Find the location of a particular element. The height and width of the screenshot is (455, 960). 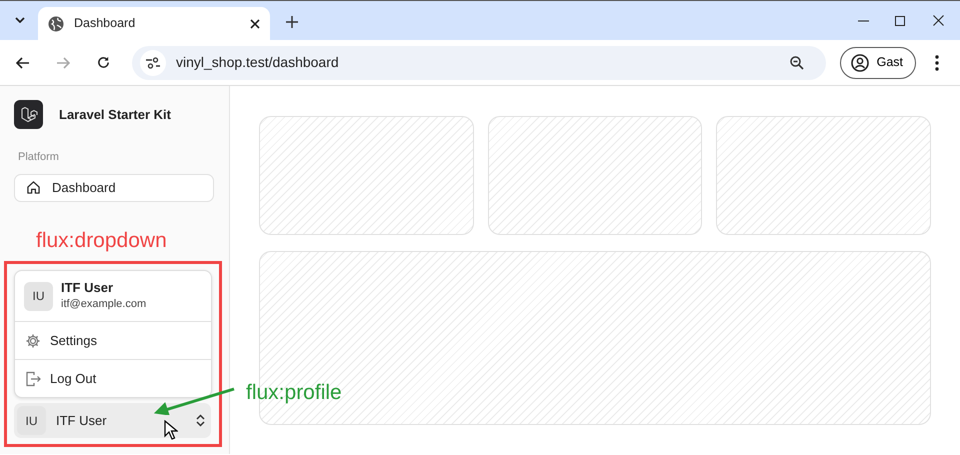

globe-icon is located at coordinates (56, 24).